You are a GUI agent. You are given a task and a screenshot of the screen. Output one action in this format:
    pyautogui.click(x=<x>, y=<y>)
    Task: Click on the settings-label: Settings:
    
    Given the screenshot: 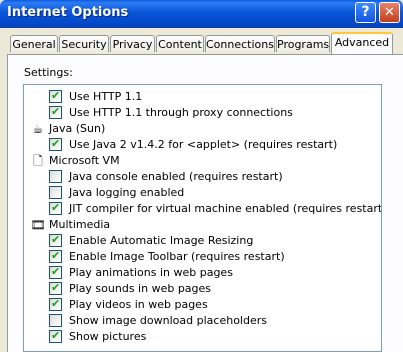 What is the action you would take?
    pyautogui.click(x=48, y=72)
    